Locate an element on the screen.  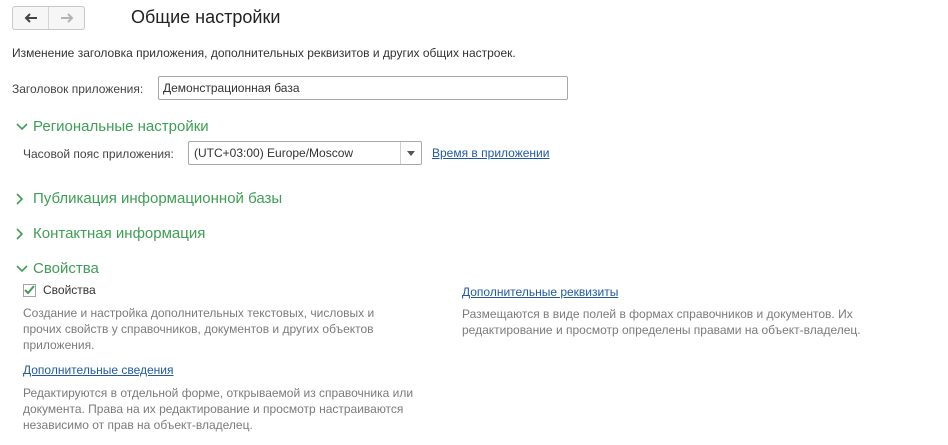
section-properties-title: Свойства is located at coordinates (66, 268).